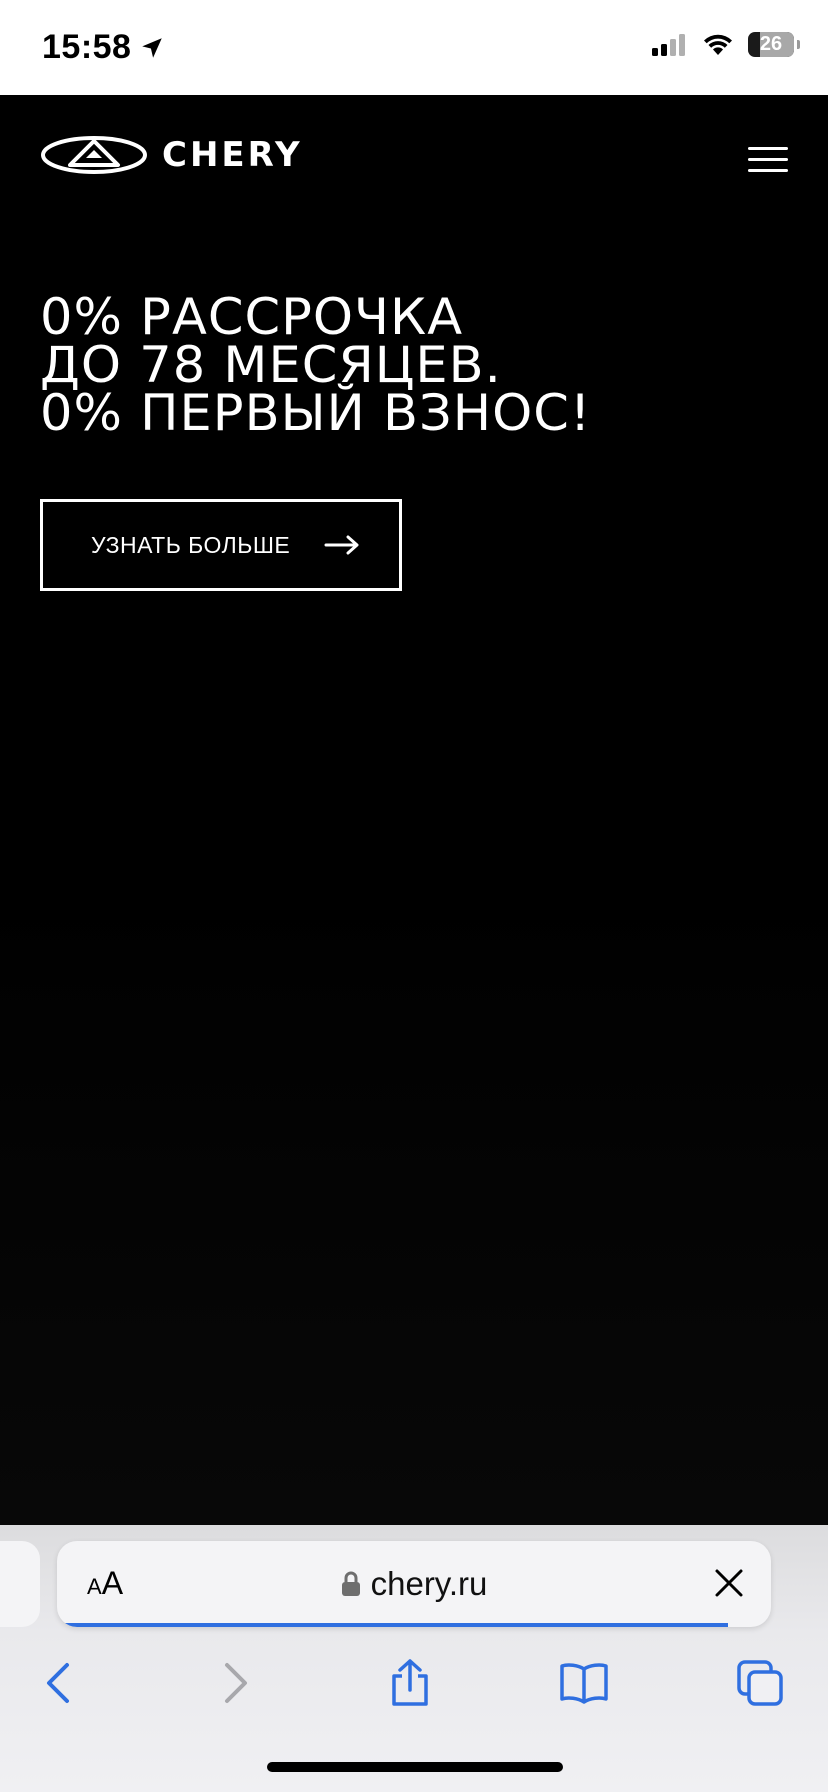  I want to click on back-button, so click(58, 1683).